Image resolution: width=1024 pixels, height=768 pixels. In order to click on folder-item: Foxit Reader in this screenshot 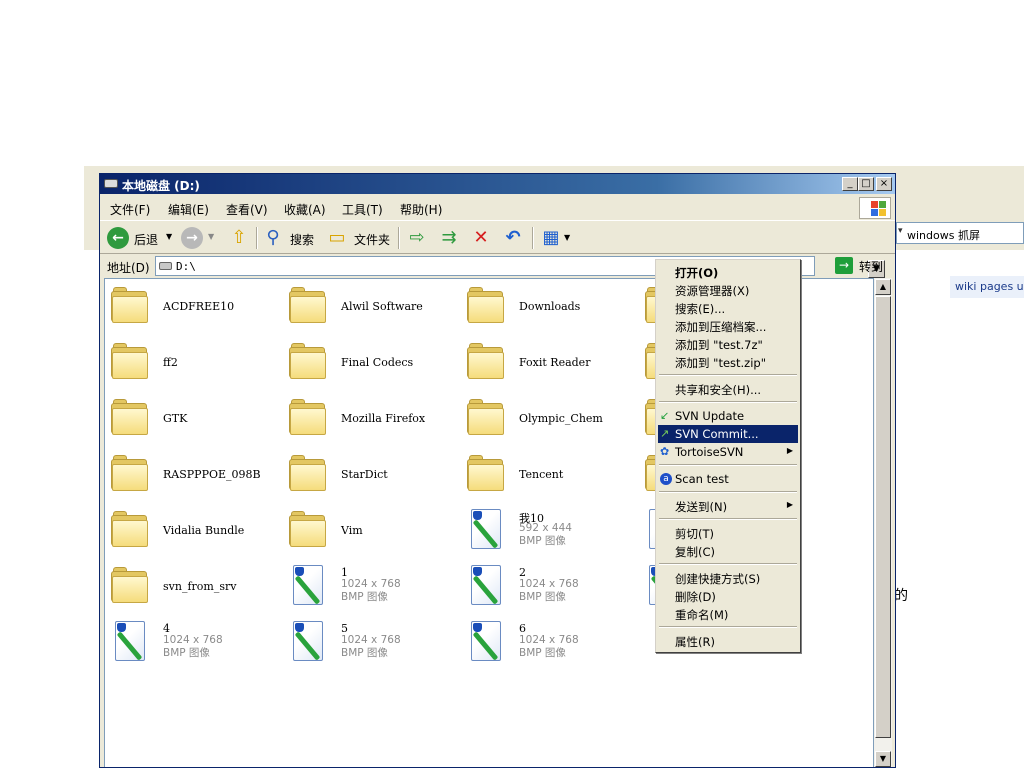, I will do `click(551, 364)`.